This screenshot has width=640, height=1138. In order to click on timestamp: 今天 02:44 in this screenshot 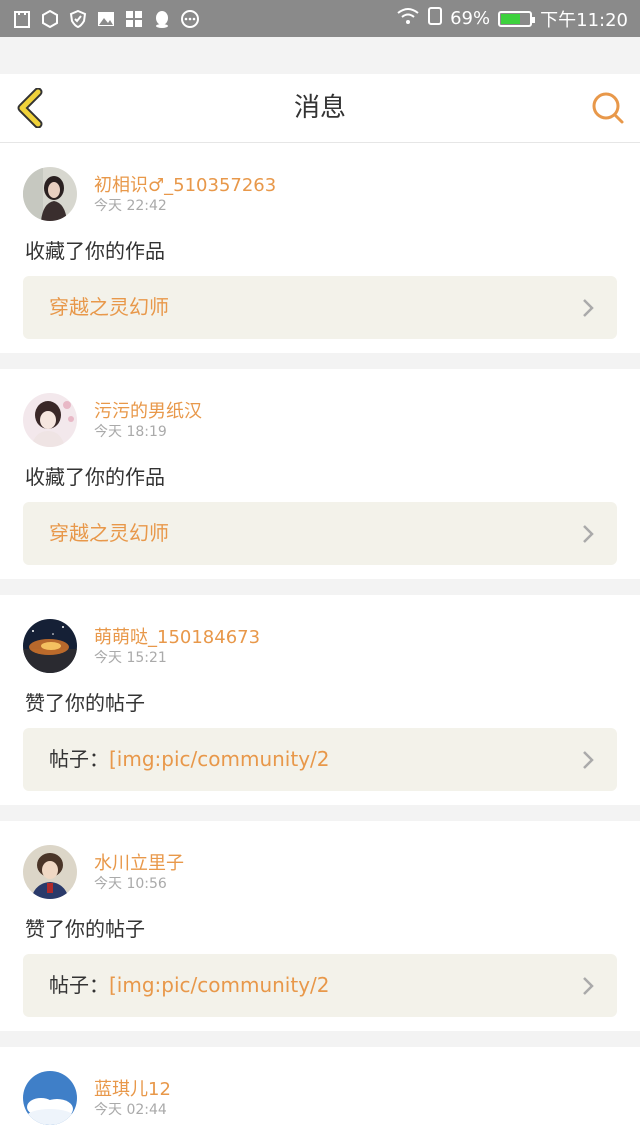, I will do `click(130, 1110)`.